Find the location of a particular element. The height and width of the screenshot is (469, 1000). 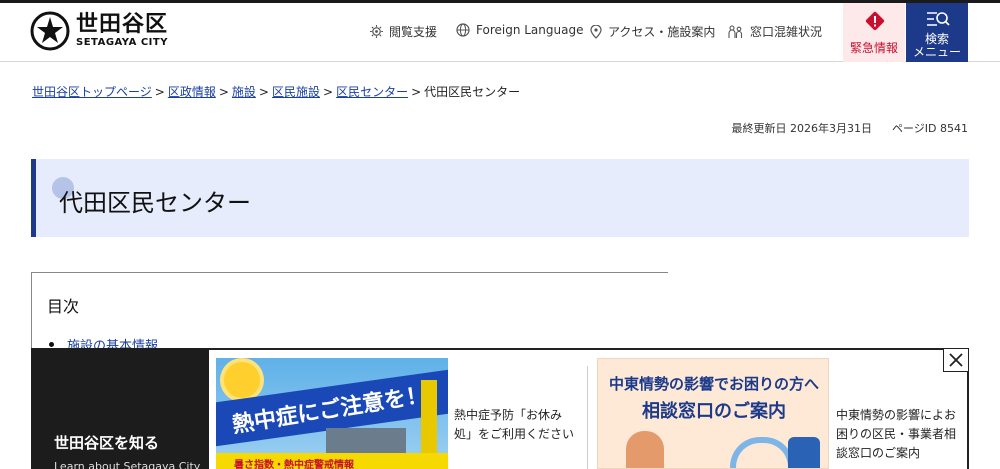

heatstroke-caption-link: 熱中症予防「お休み処」をご利用ください is located at coordinates (514, 425).